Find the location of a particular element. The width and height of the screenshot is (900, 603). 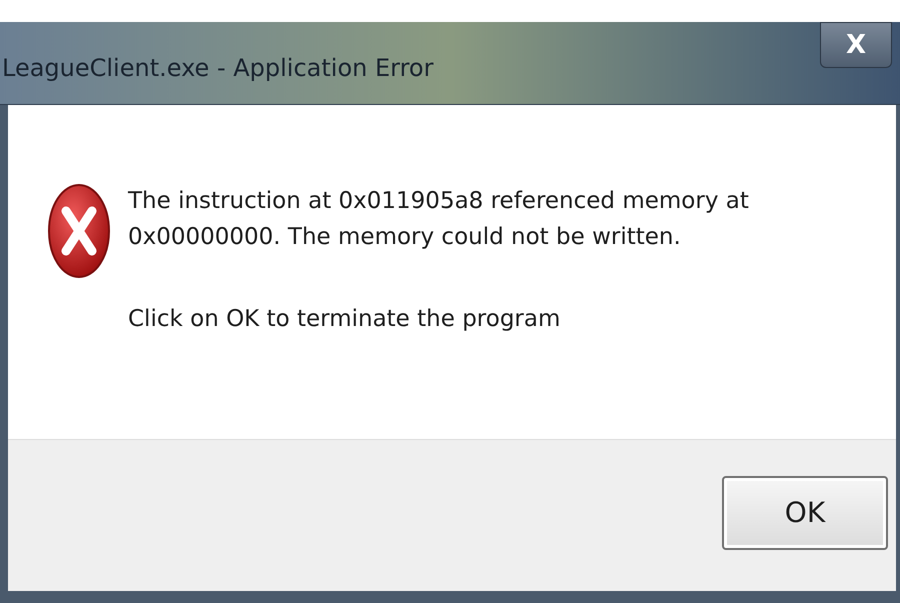

close-button: X is located at coordinates (856, 45).